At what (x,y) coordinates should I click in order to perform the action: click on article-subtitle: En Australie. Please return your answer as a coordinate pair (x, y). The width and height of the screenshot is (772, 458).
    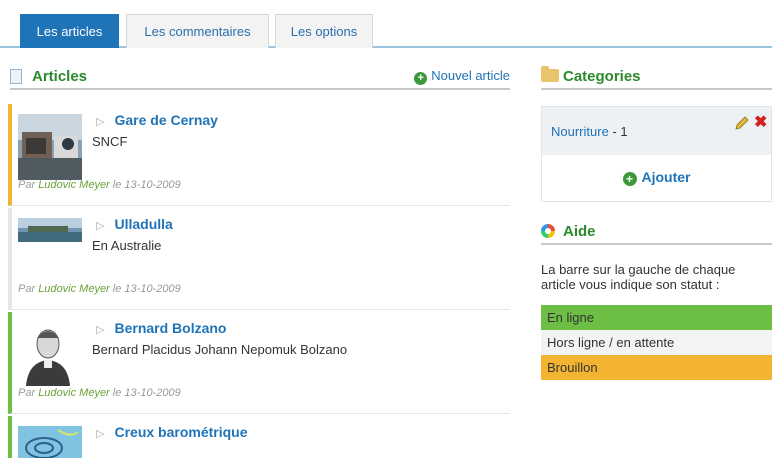
    Looking at the image, I should click on (127, 245).